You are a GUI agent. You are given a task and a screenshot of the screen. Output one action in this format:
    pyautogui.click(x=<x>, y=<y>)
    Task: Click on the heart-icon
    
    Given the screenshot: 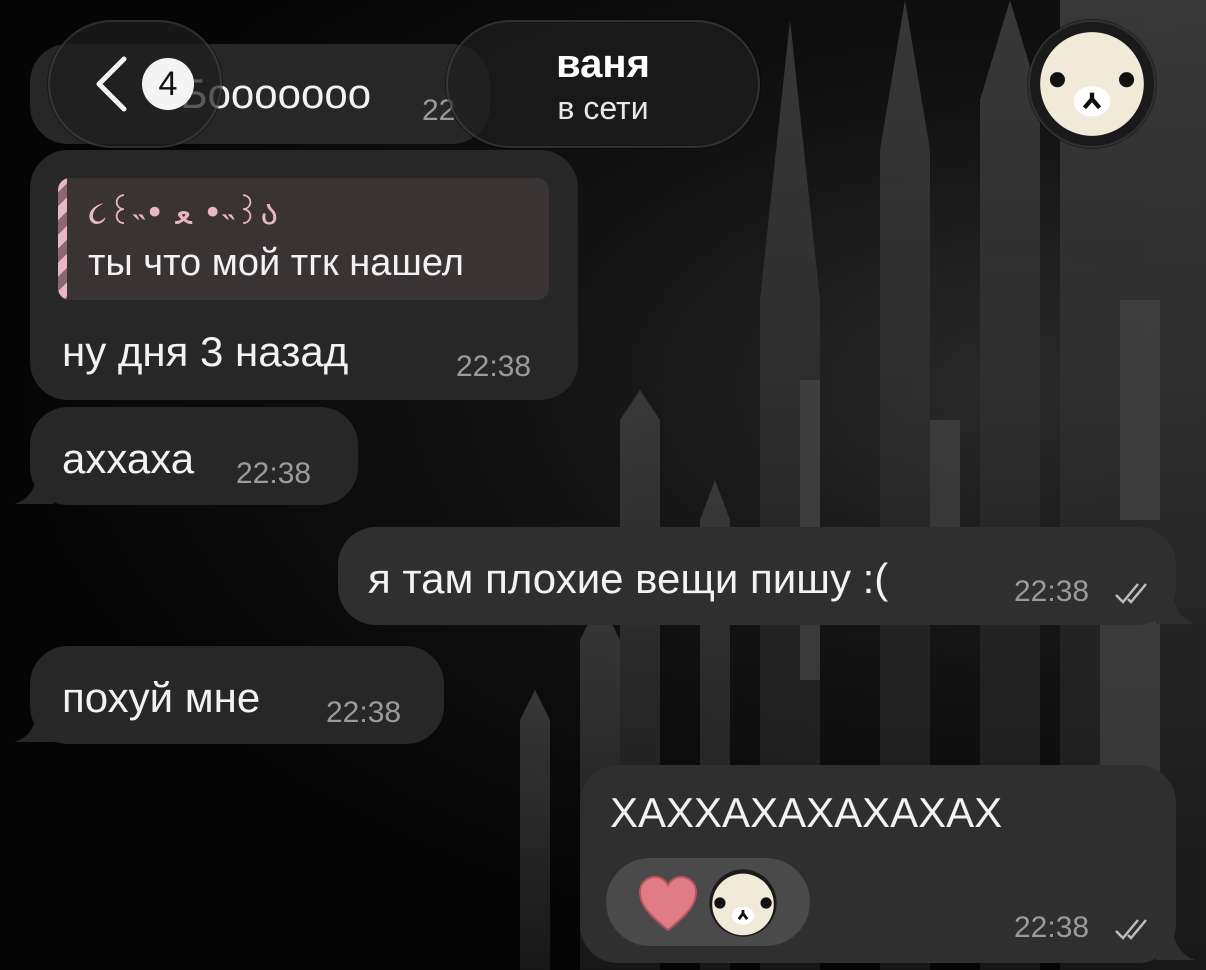 What is the action you would take?
    pyautogui.click(x=668, y=904)
    